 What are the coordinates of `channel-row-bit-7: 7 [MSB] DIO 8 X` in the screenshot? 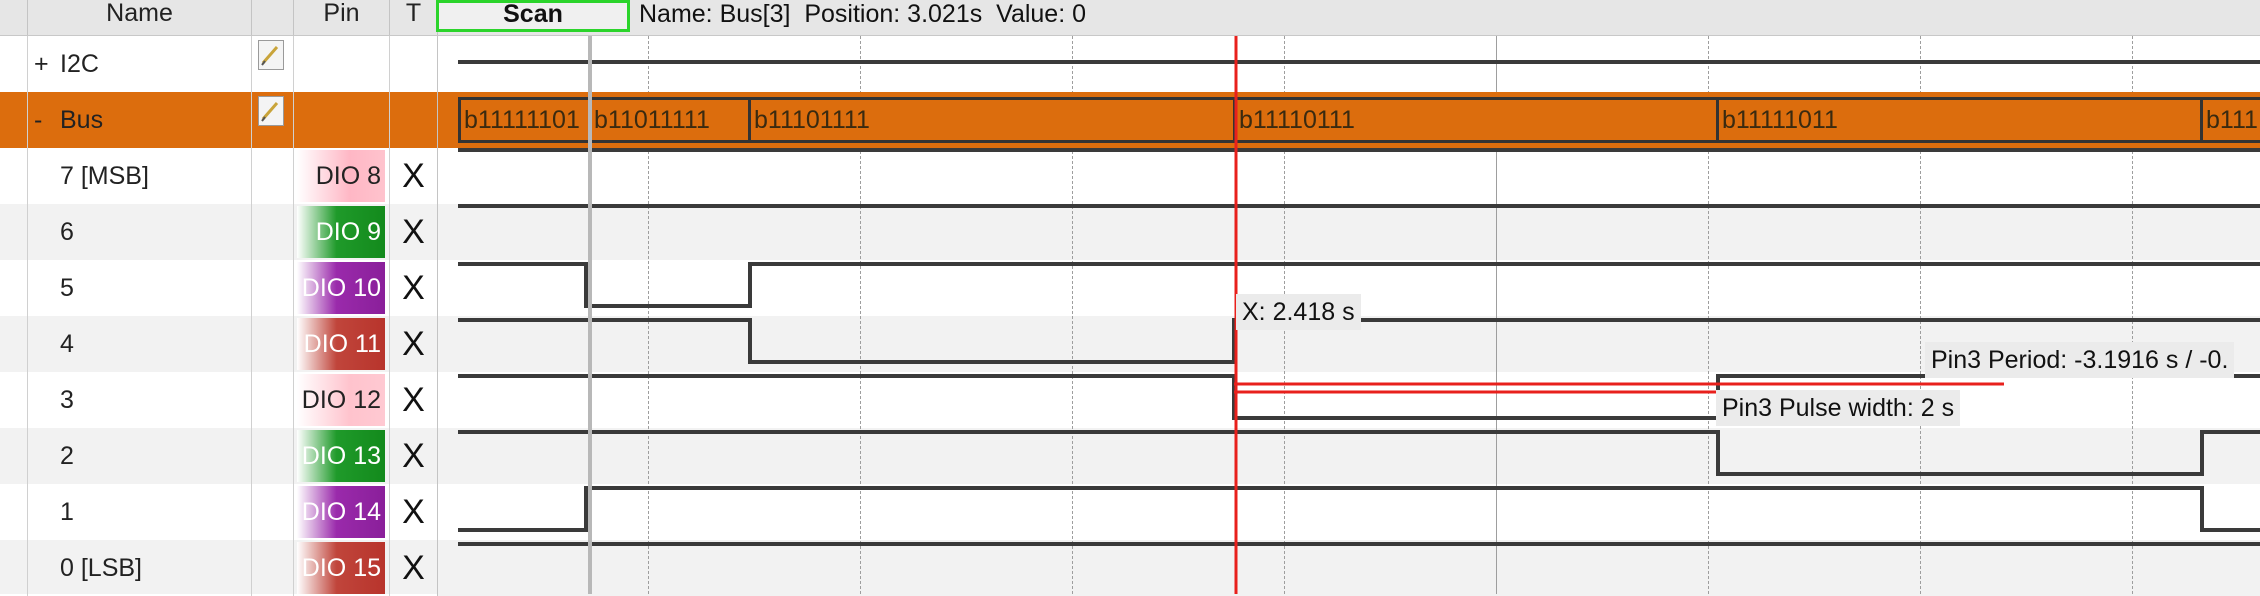 It's located at (219, 176).